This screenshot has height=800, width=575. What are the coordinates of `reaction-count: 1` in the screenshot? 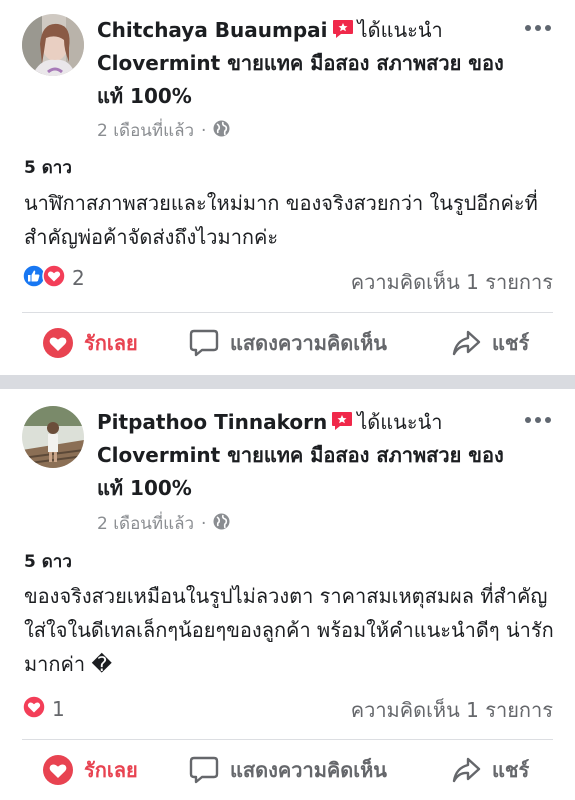 It's located at (58, 709).